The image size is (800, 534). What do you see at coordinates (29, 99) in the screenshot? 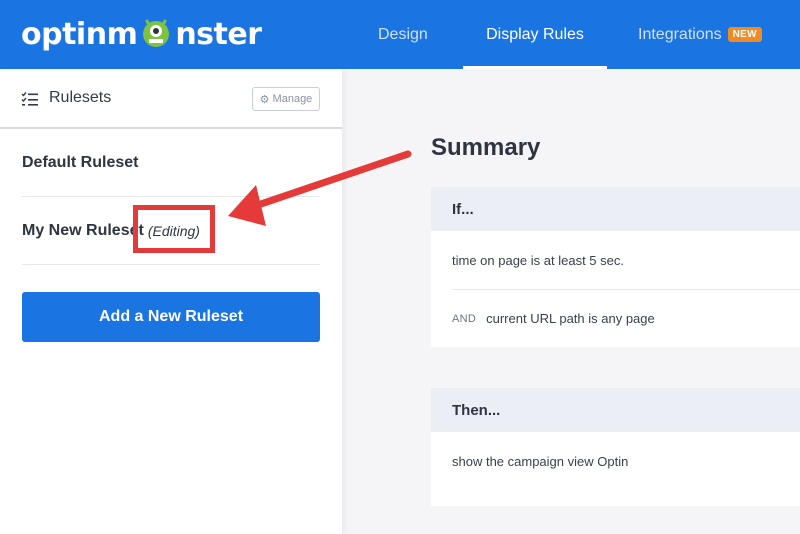
I see `checklist-icon` at bounding box center [29, 99].